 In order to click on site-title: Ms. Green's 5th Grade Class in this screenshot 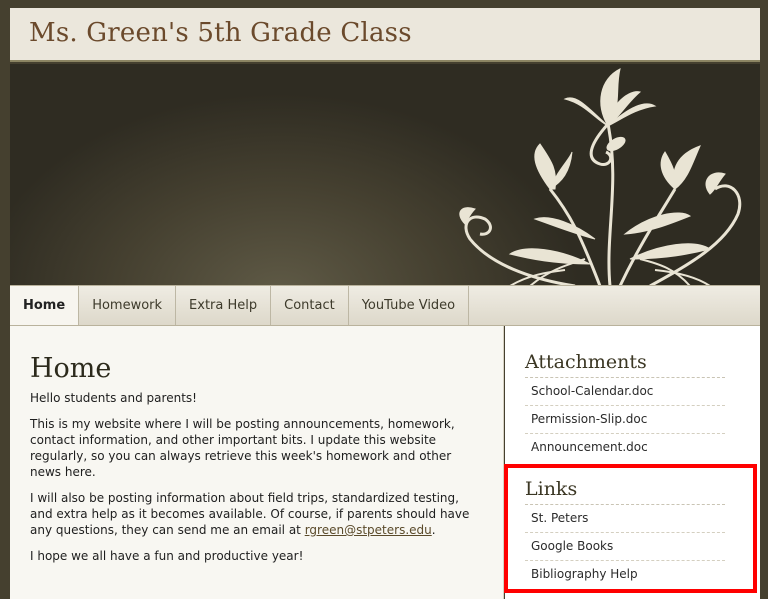, I will do `click(220, 33)`.